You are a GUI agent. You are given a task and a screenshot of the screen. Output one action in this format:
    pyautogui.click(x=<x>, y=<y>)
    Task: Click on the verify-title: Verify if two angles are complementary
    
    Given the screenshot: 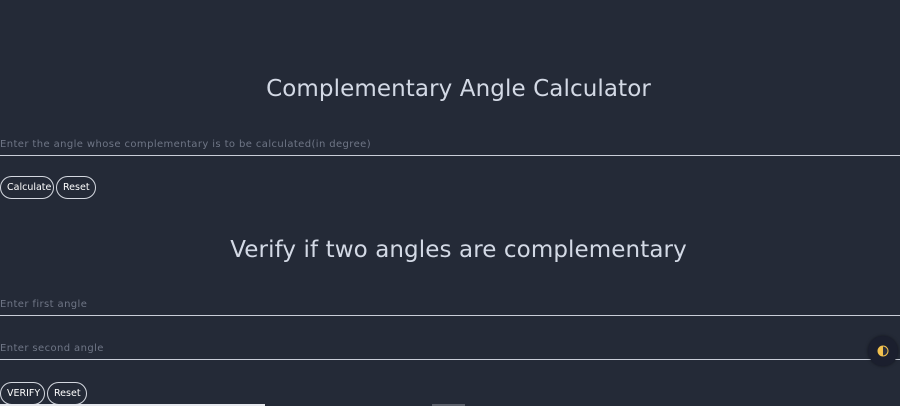 What is the action you would take?
    pyautogui.click(x=458, y=250)
    